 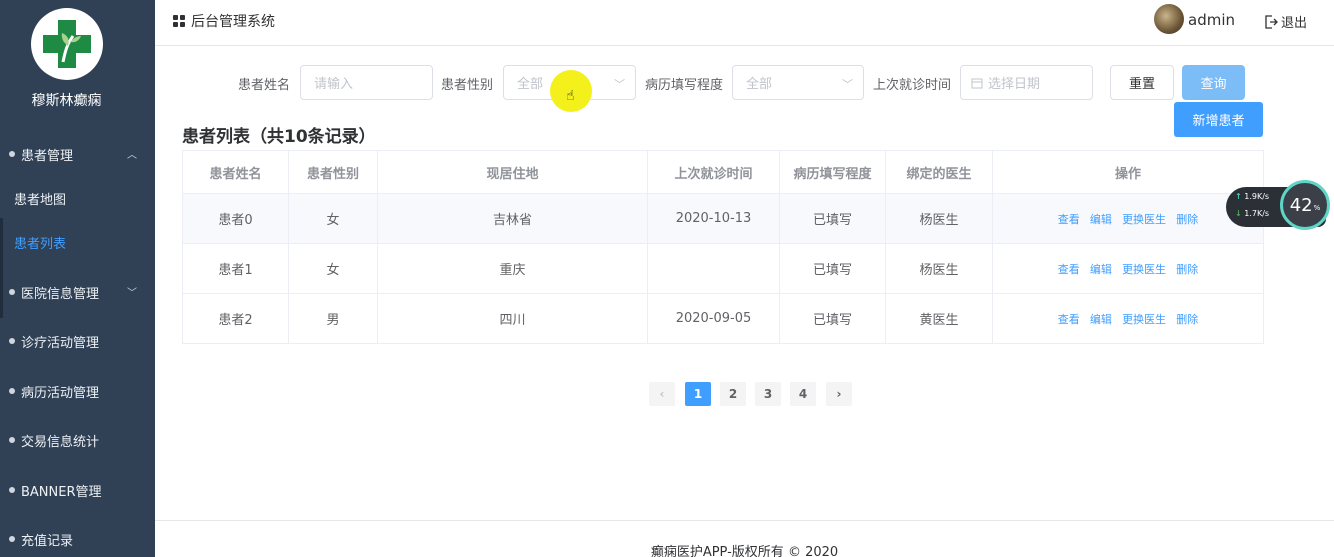 I want to click on calendar-icon, so click(x=977, y=83).